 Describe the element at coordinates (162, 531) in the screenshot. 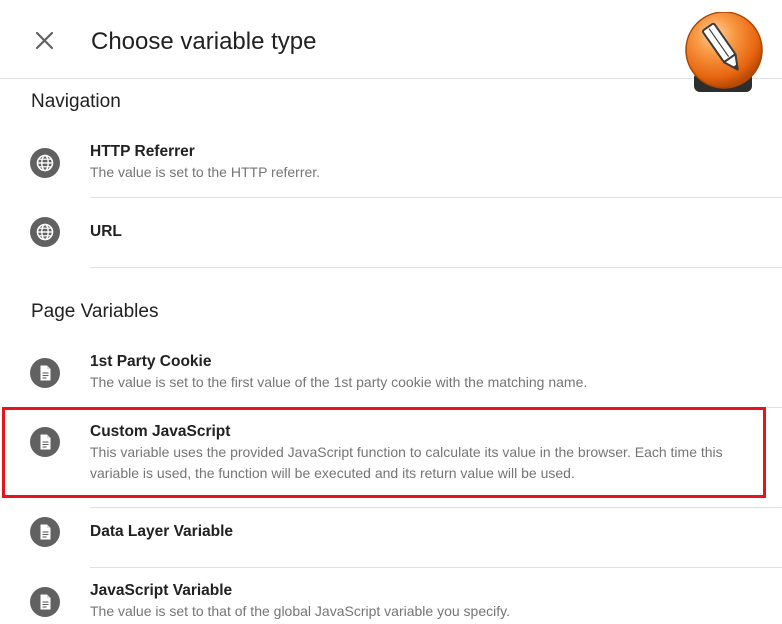

I see `item-name: Data Layer Variable` at that location.